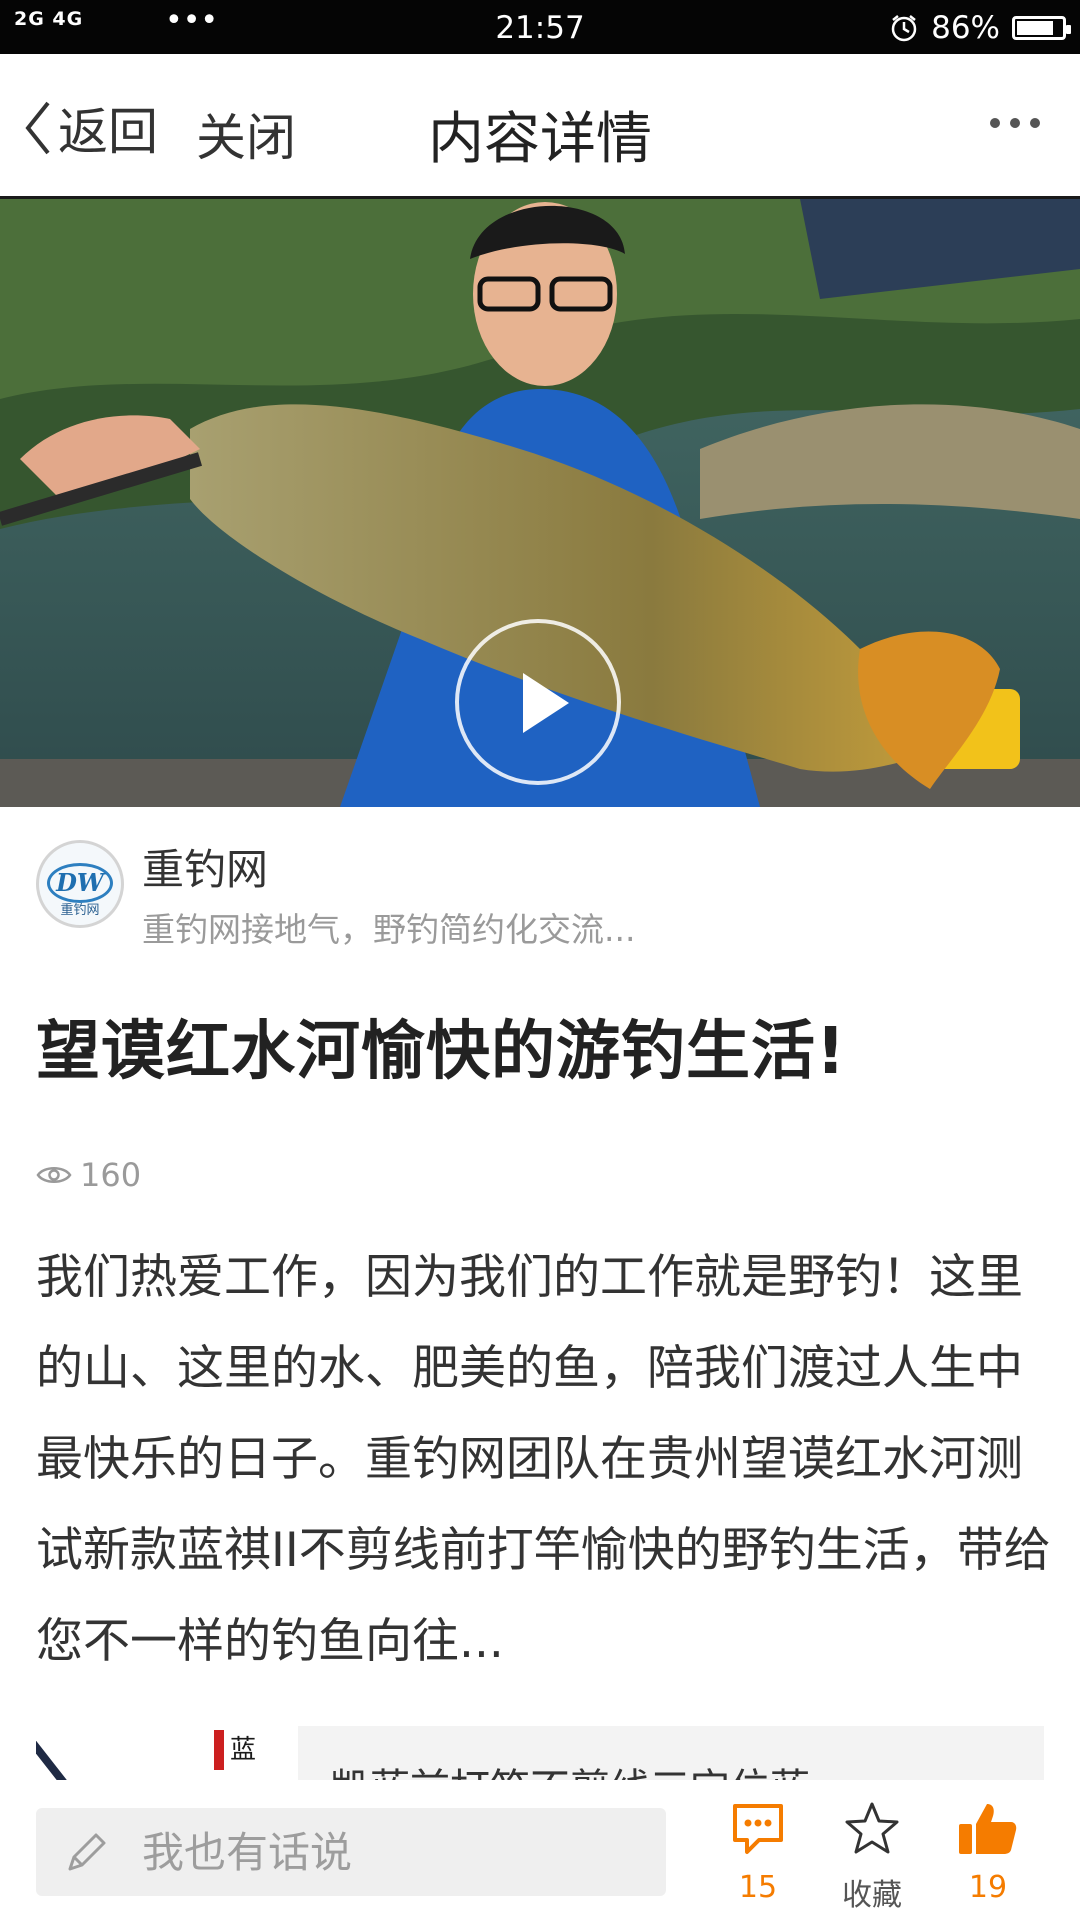 The width and height of the screenshot is (1080, 1920). Describe the element at coordinates (965, 28) in the screenshot. I see `battery-percent: 86%` at that location.